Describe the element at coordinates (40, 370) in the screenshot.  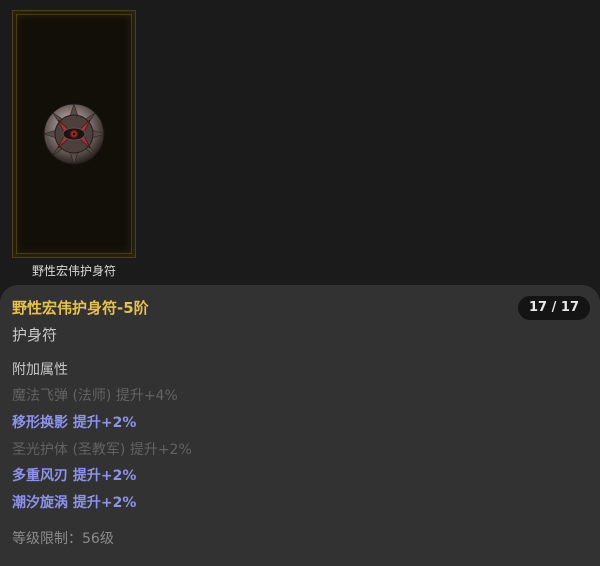
I see `affix-section-header: 附加属性` at that location.